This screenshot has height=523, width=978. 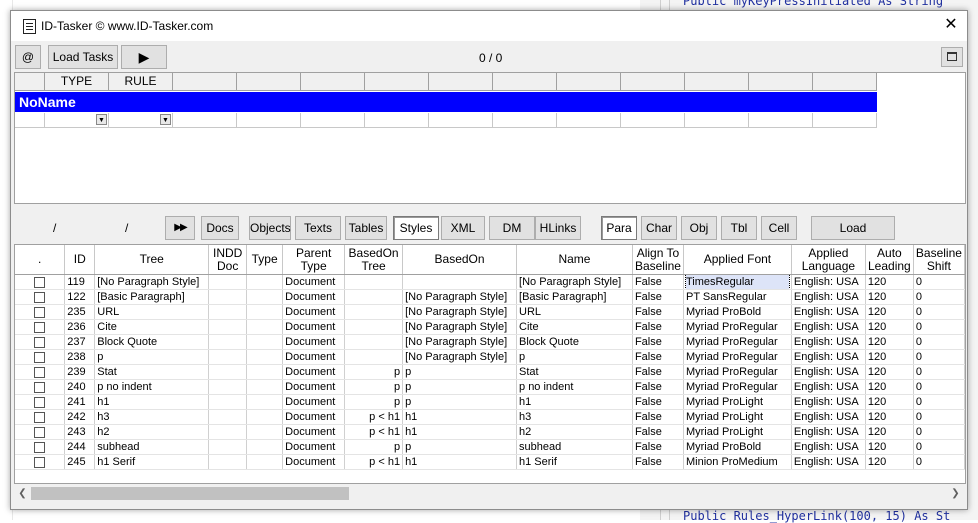 What do you see at coordinates (80, 282) in the screenshot?
I see `table-cell: 119` at bounding box center [80, 282].